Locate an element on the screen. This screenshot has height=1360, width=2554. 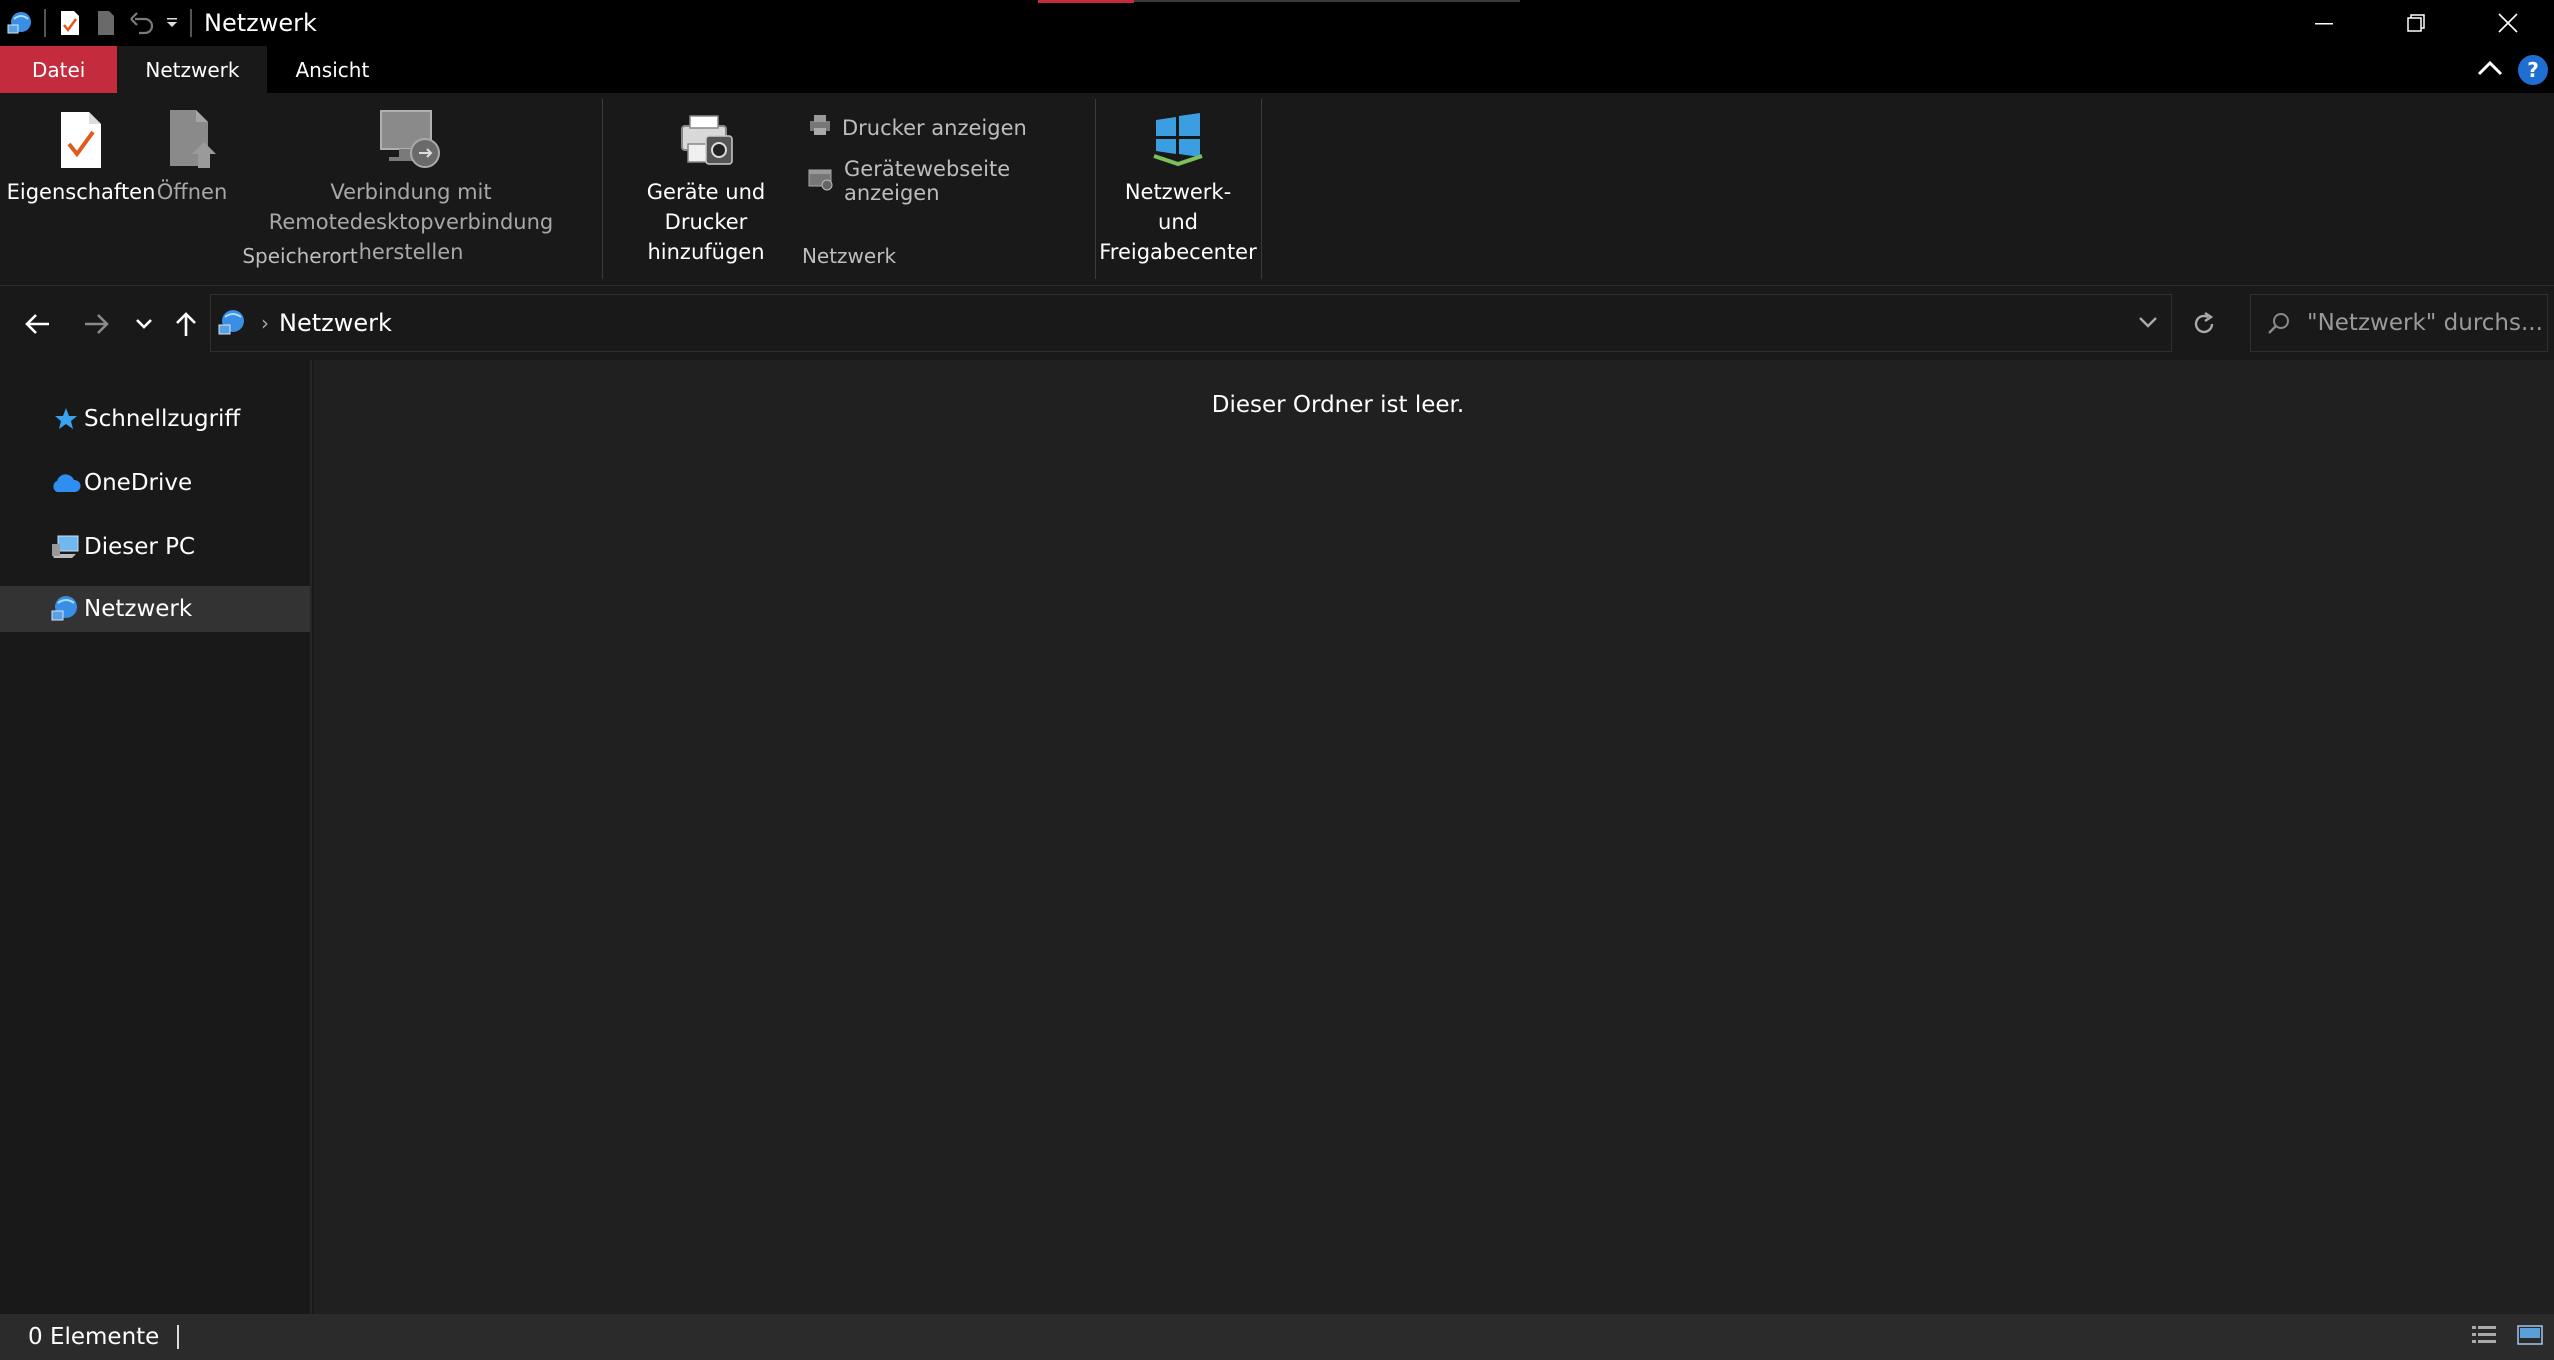
window-controls is located at coordinates (2416, 23).